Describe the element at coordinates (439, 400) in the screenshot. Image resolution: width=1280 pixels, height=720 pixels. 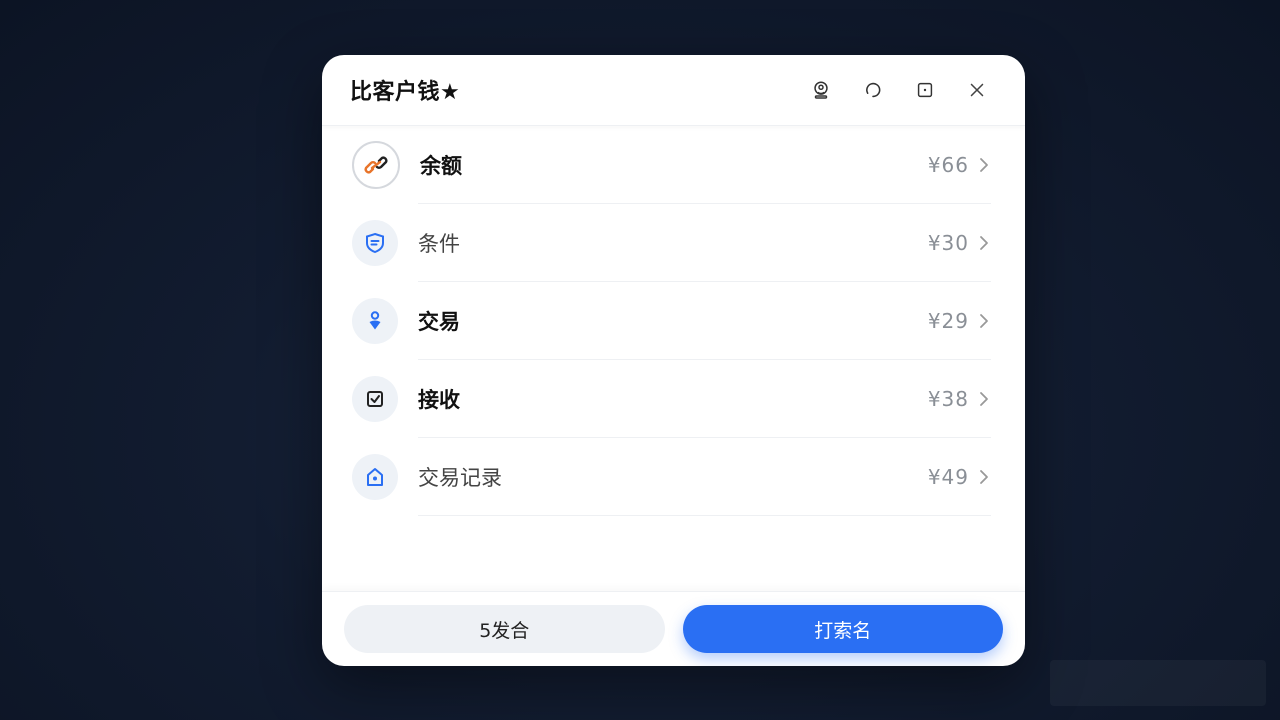
I see `item-label: 接收` at that location.